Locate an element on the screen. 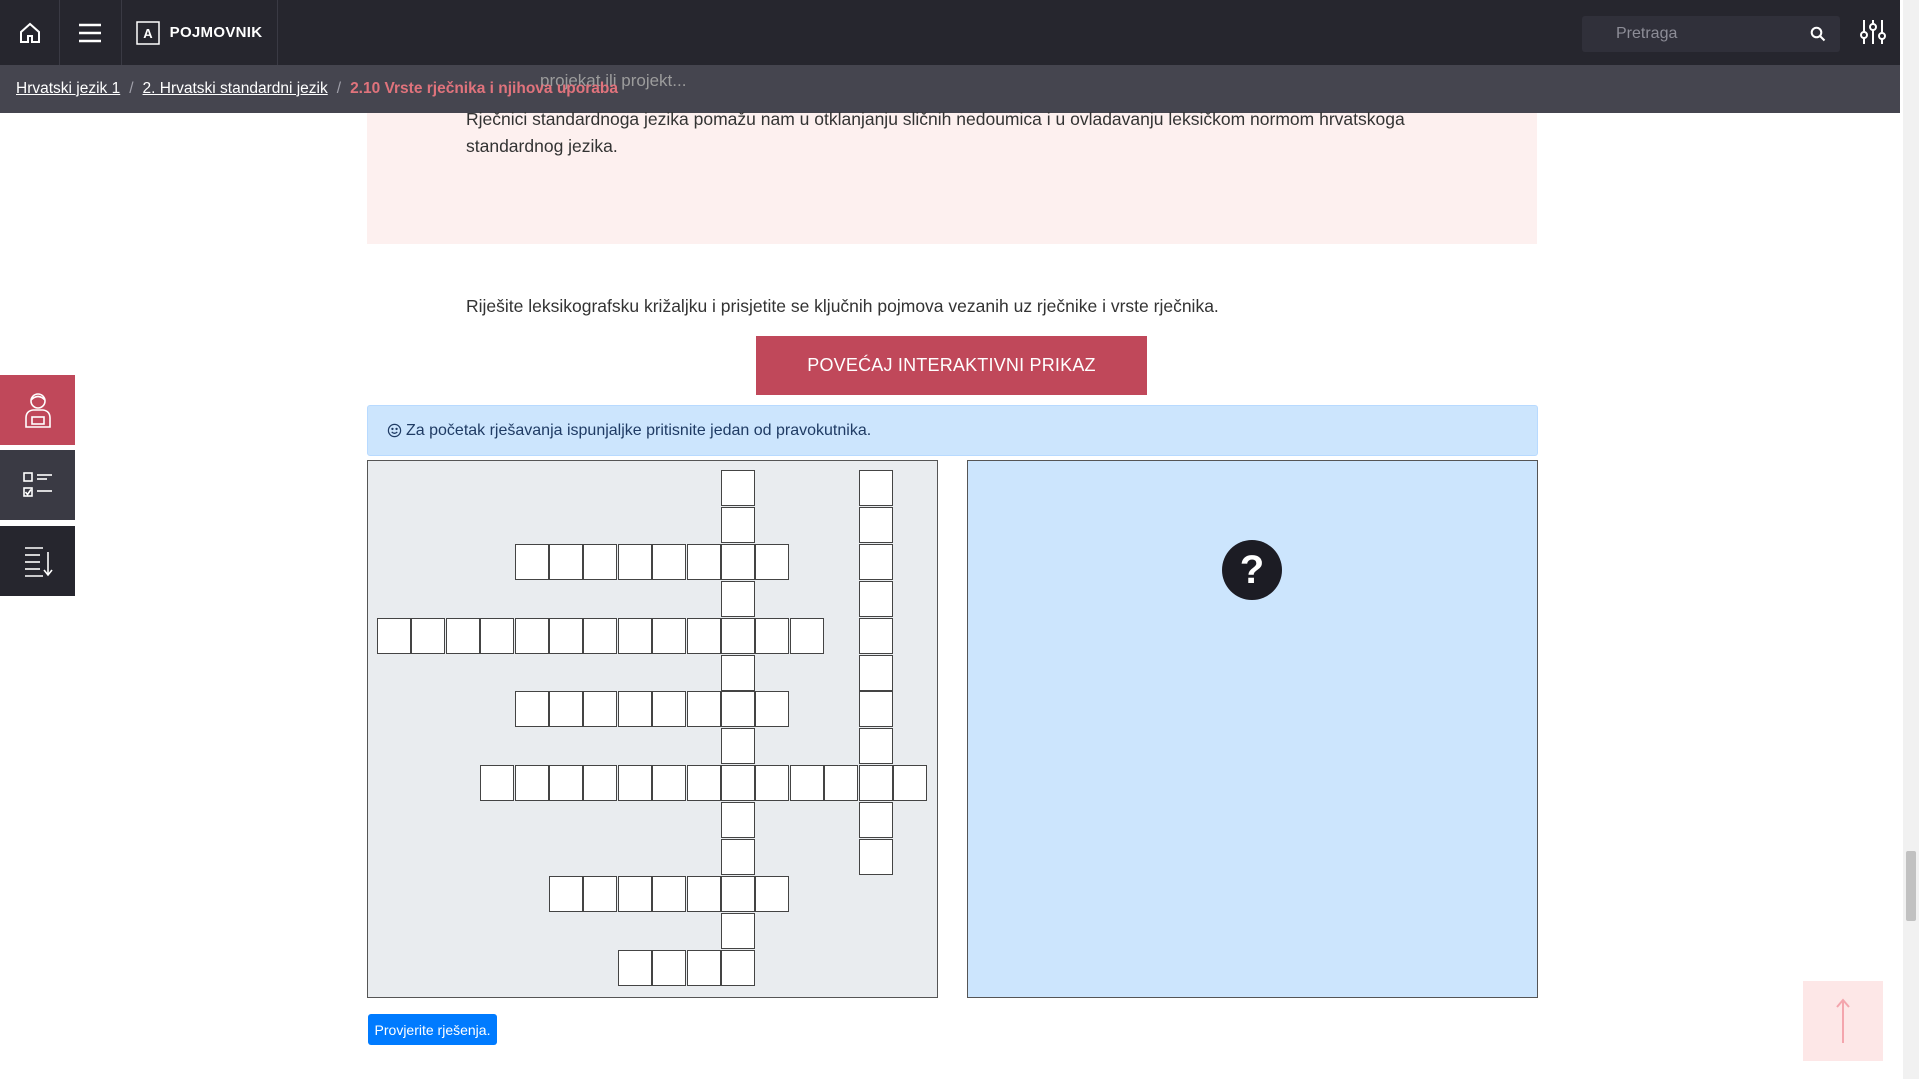  home-icon is located at coordinates (29, 32).